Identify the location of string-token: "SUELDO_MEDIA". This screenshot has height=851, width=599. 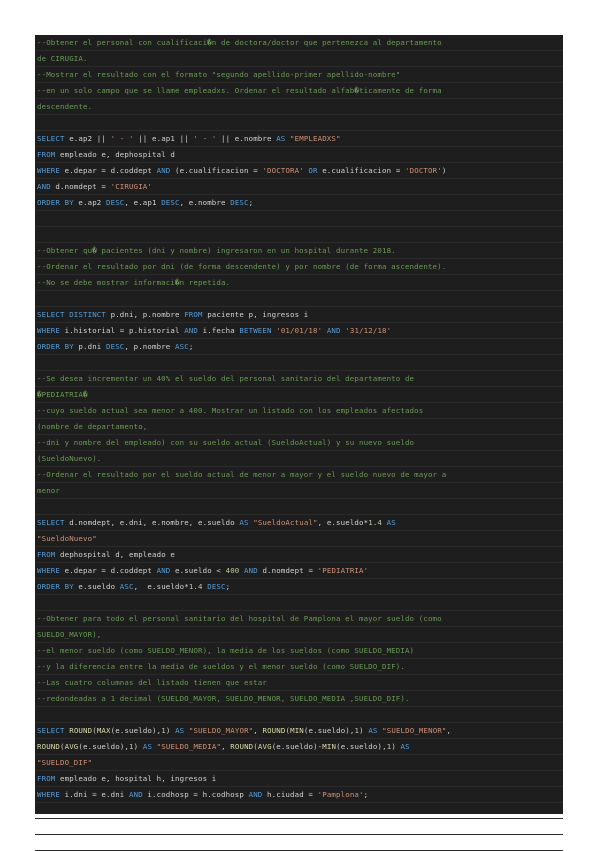
(189, 746).